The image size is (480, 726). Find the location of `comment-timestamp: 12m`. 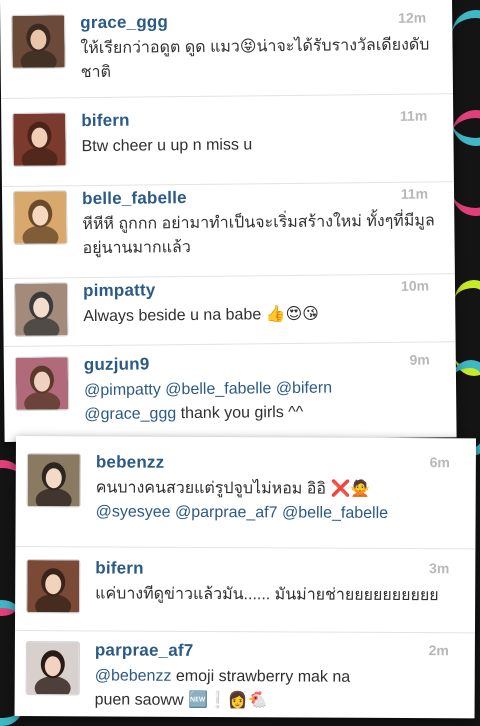

comment-timestamp: 12m is located at coordinates (412, 17).